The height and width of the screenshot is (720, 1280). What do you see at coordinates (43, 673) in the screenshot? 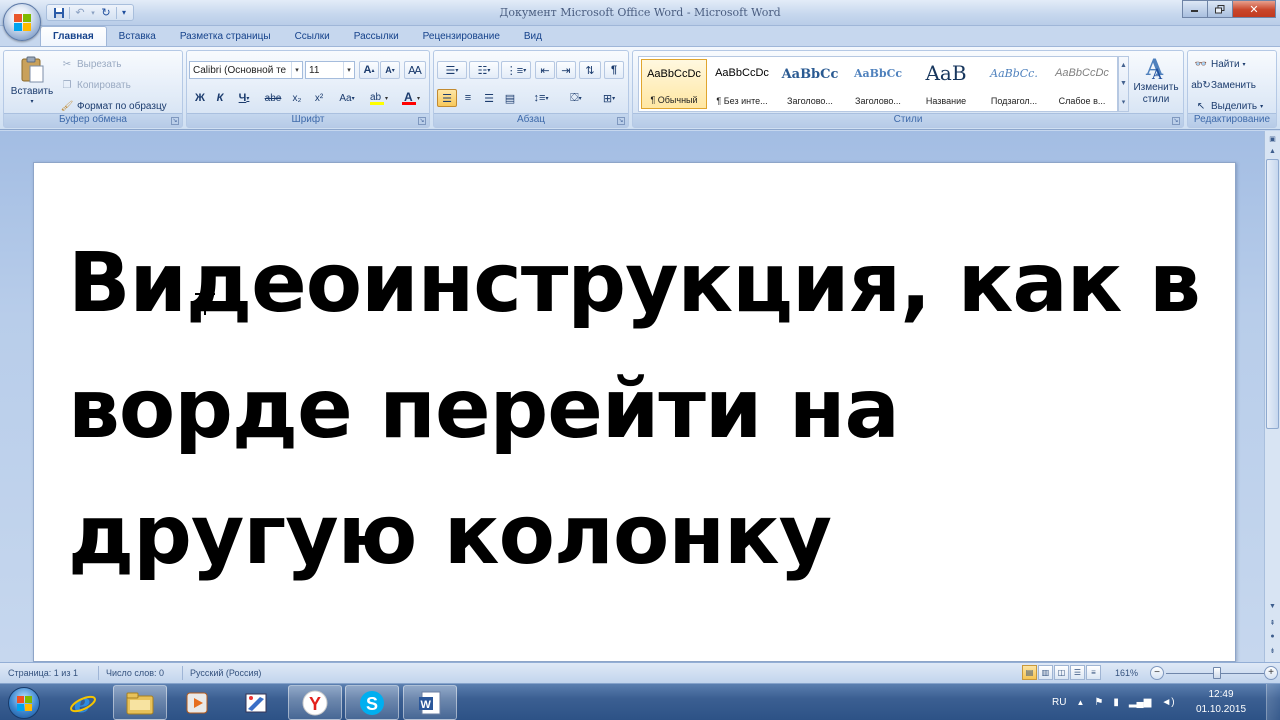
I see `page-count: Страница: 1 из 1` at bounding box center [43, 673].